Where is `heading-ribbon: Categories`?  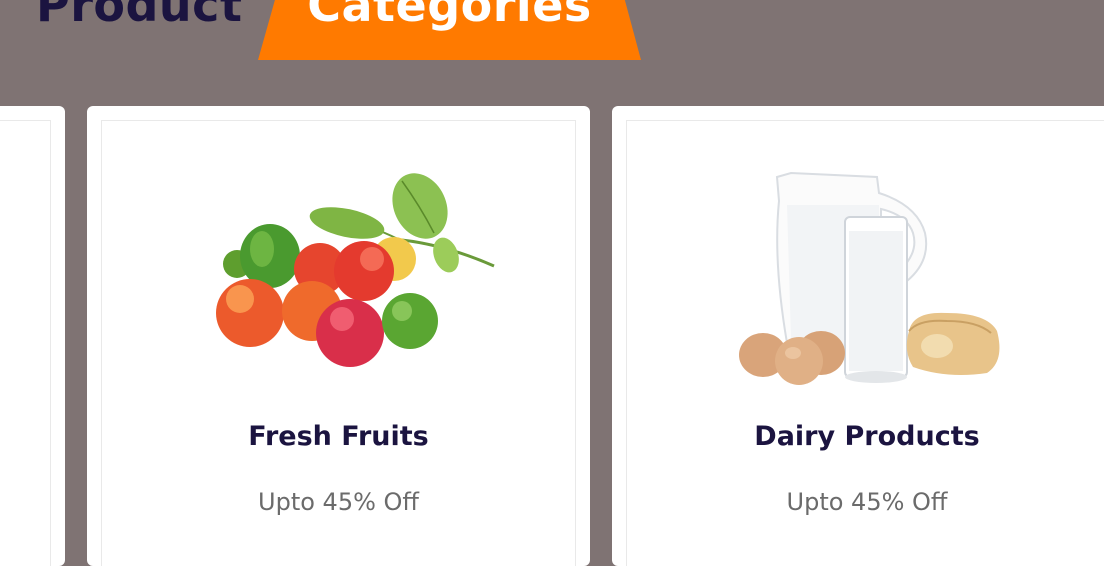 heading-ribbon: Categories is located at coordinates (449, 30).